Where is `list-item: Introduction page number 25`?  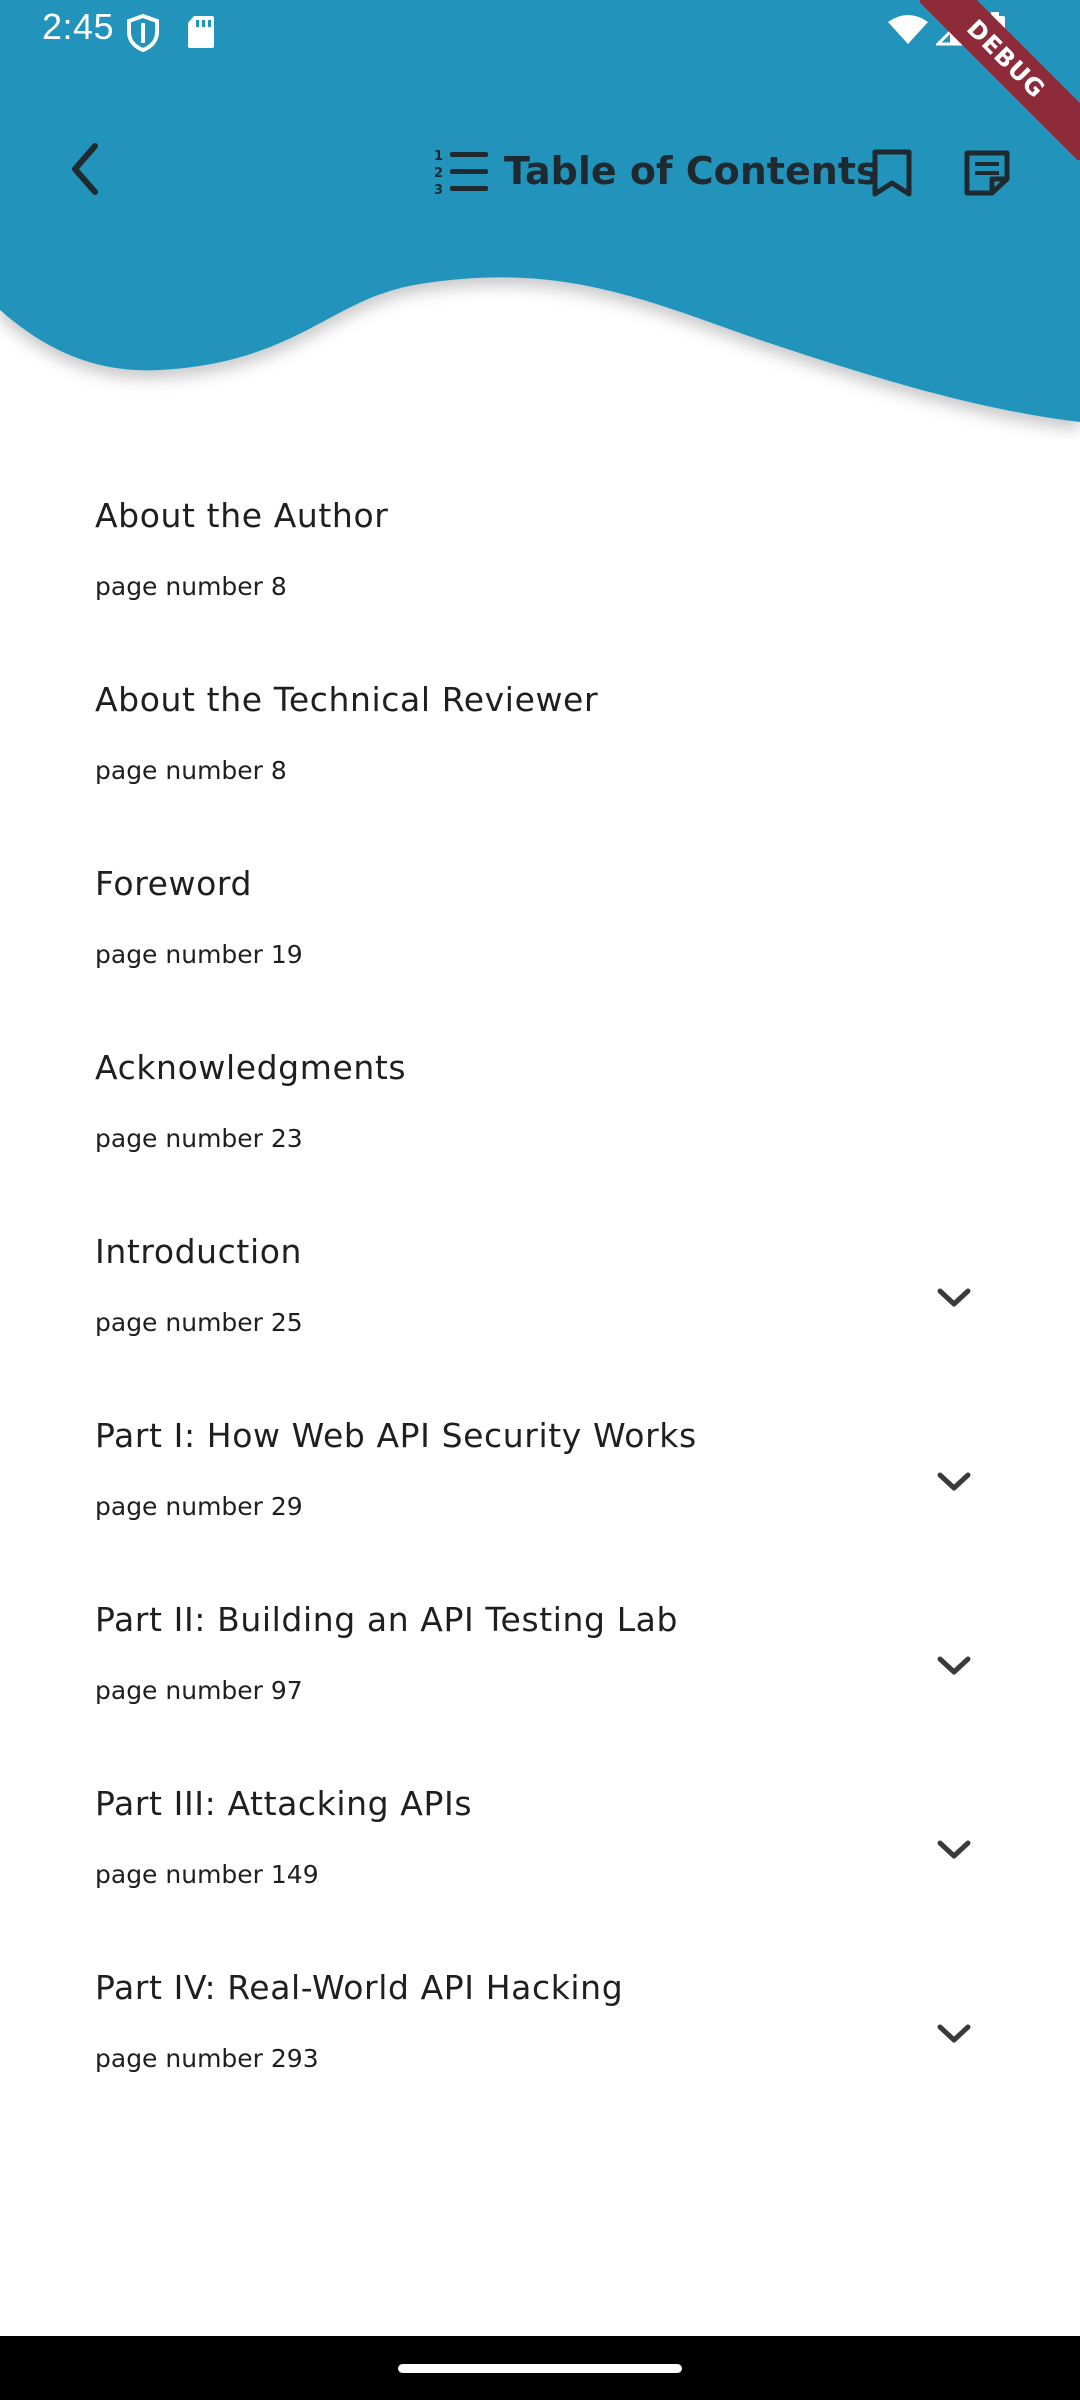 list-item: Introduction page number 25 is located at coordinates (540, 1300).